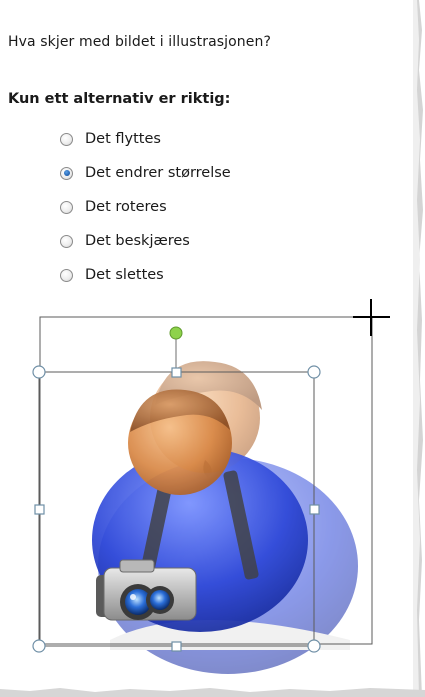 The image size is (425, 697). What do you see at coordinates (39, 646) in the screenshot?
I see `resize-handle-bottom-left` at bounding box center [39, 646].